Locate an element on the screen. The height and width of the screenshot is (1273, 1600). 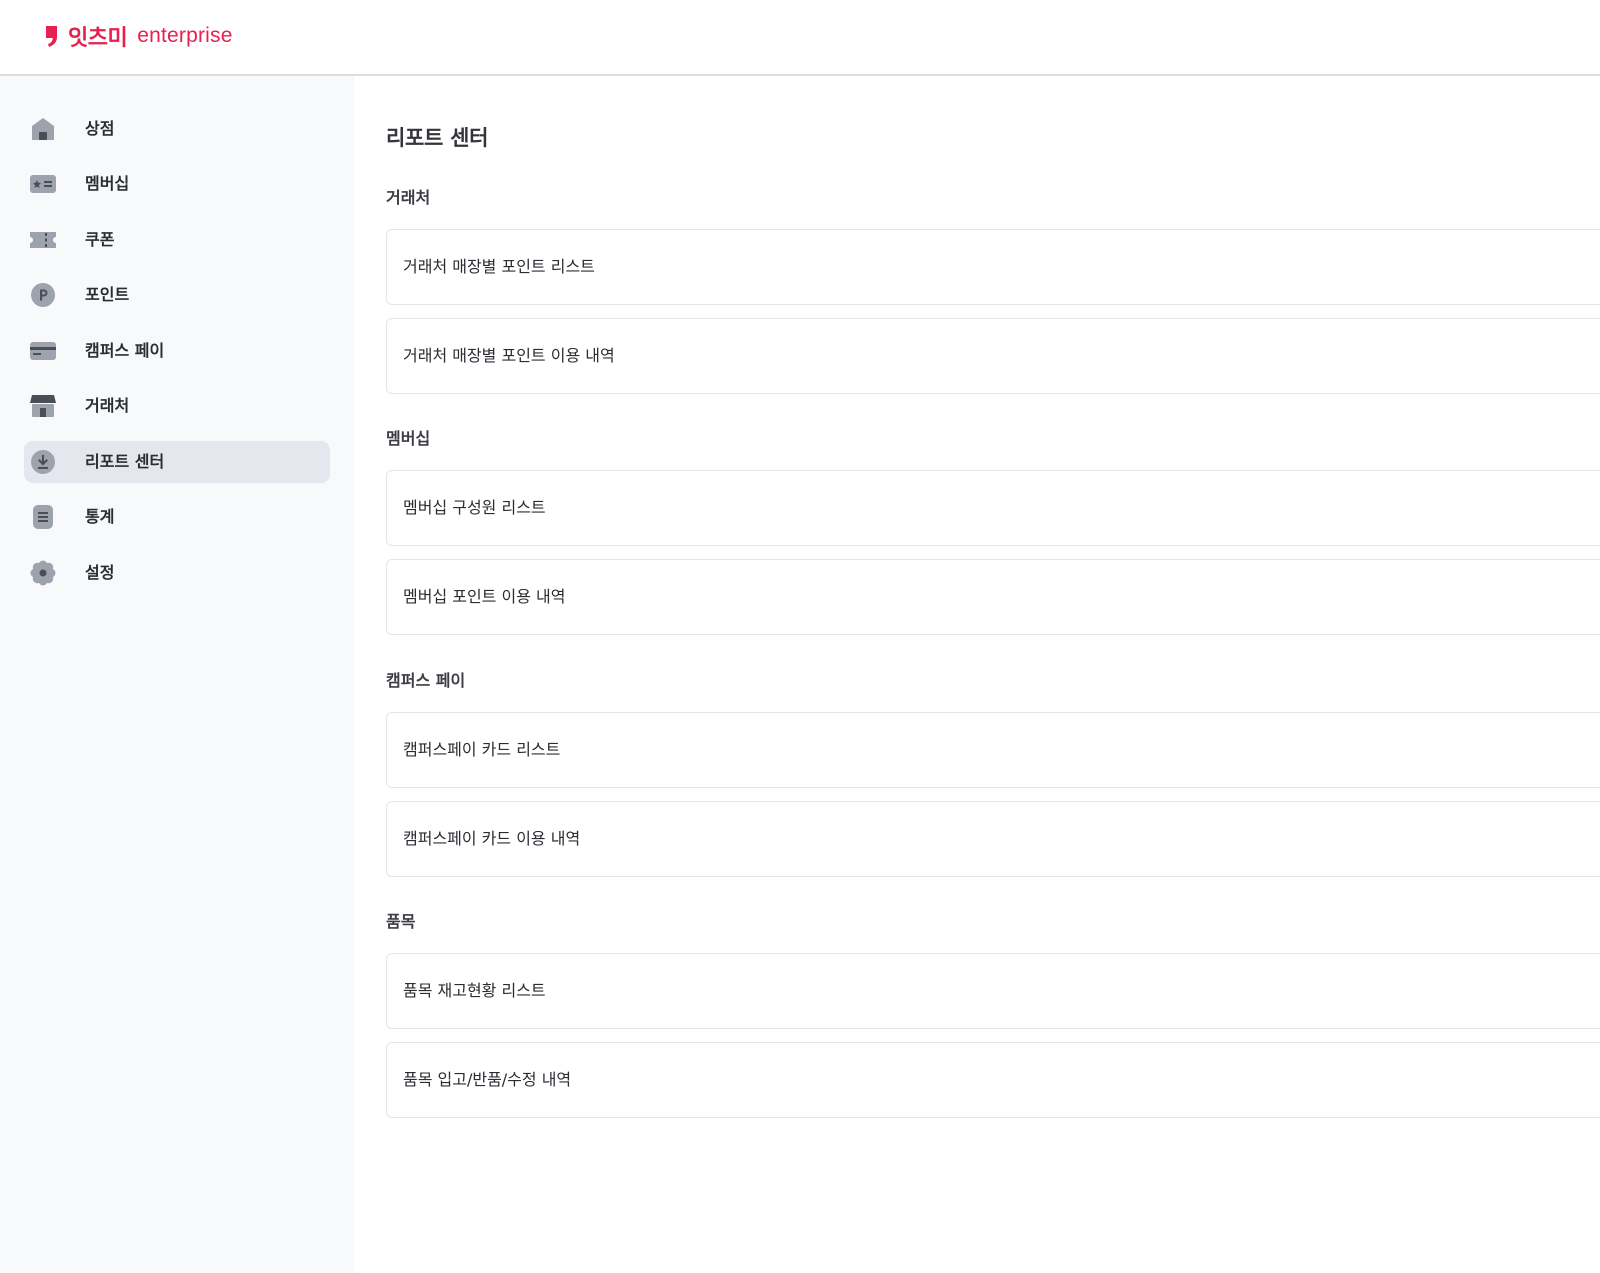
coupon-icon is located at coordinates (43, 240).